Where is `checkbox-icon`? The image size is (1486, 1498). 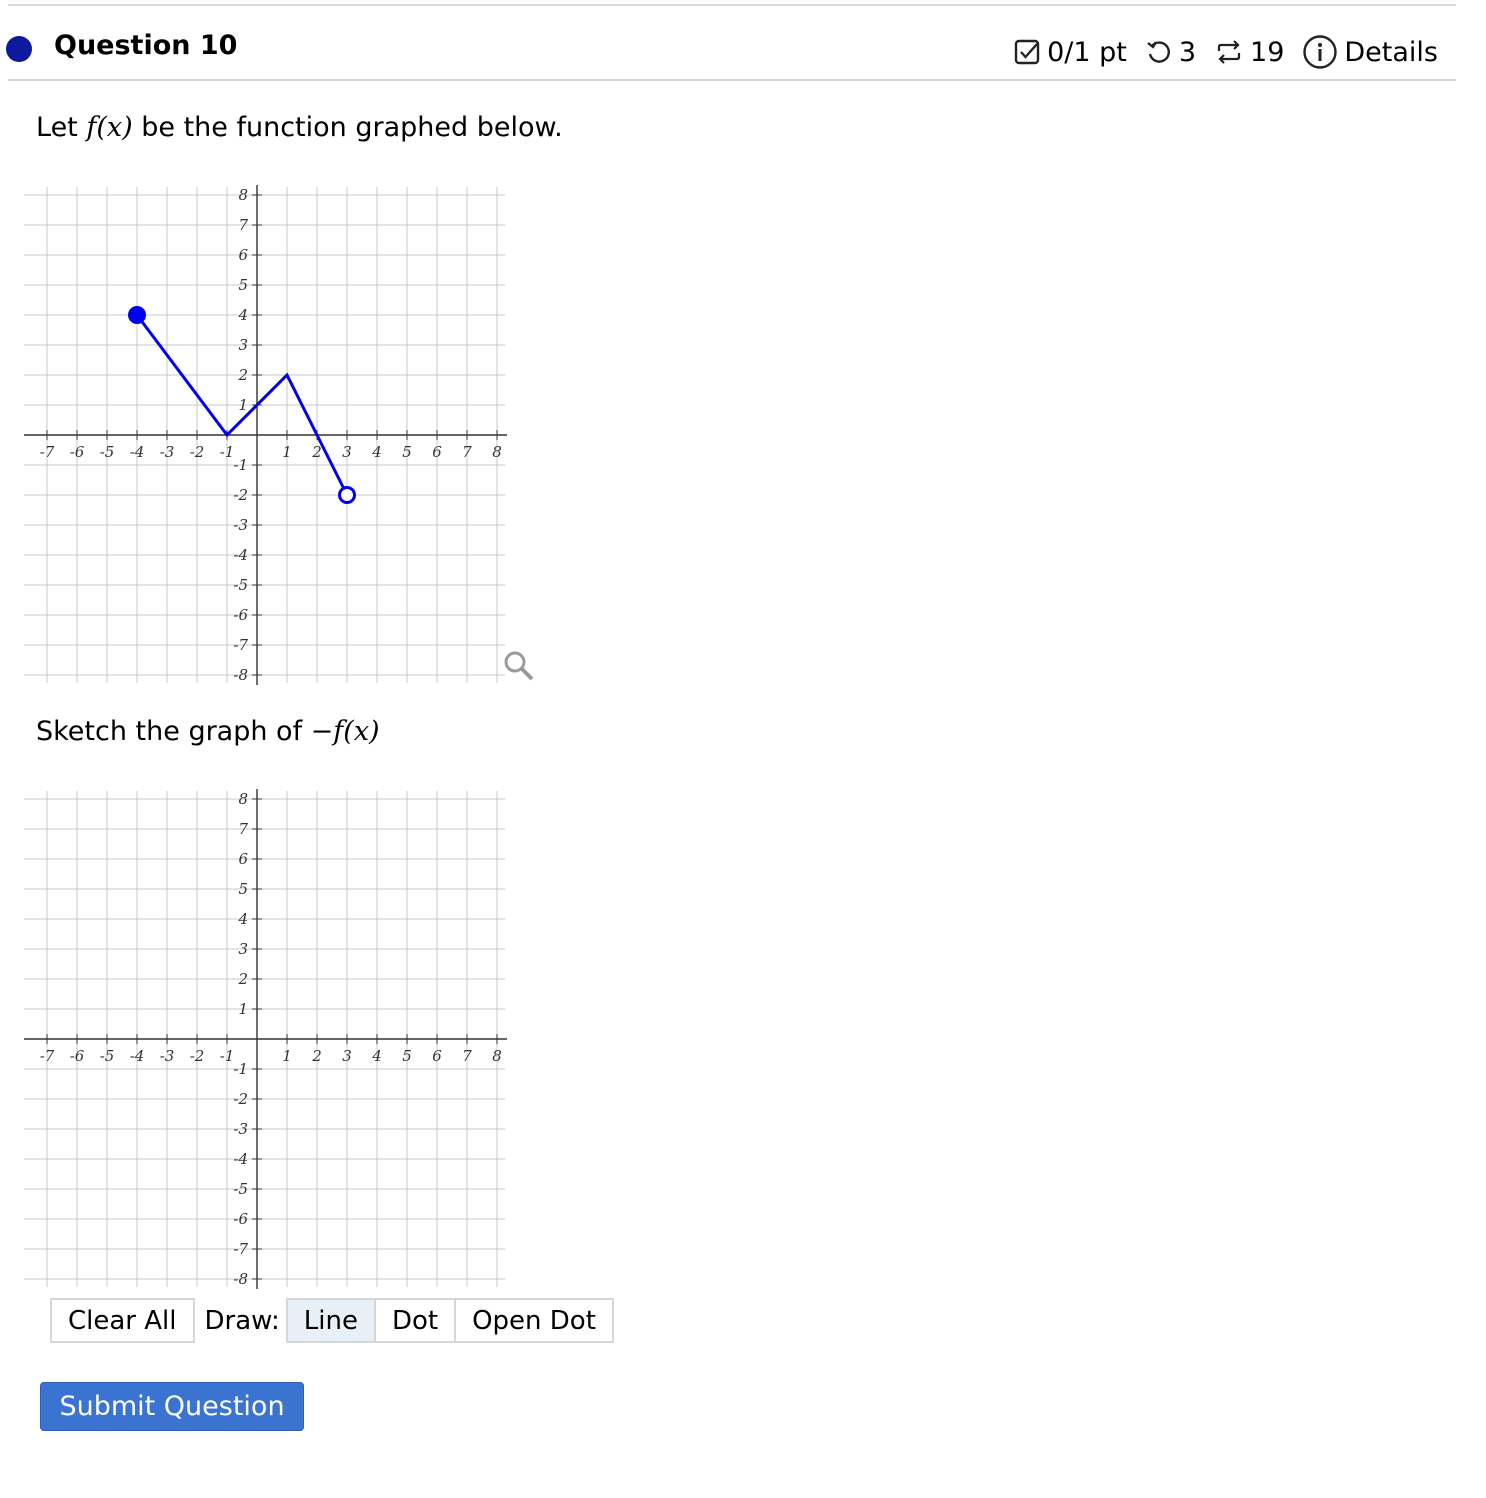 checkbox-icon is located at coordinates (1027, 52).